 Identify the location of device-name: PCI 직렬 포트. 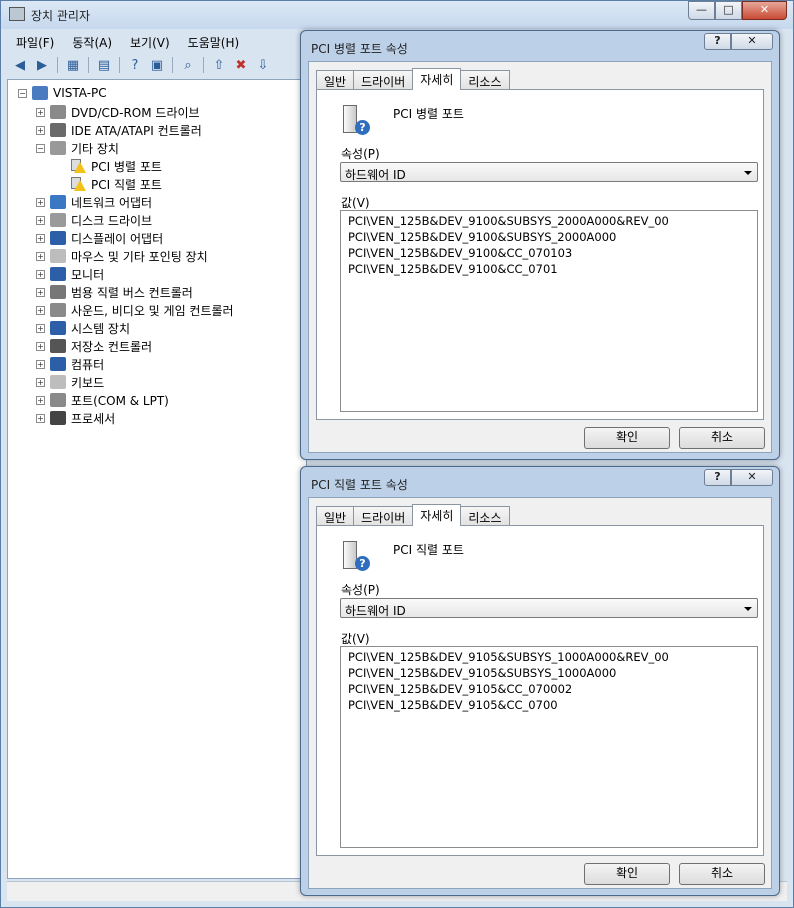
(428, 550).